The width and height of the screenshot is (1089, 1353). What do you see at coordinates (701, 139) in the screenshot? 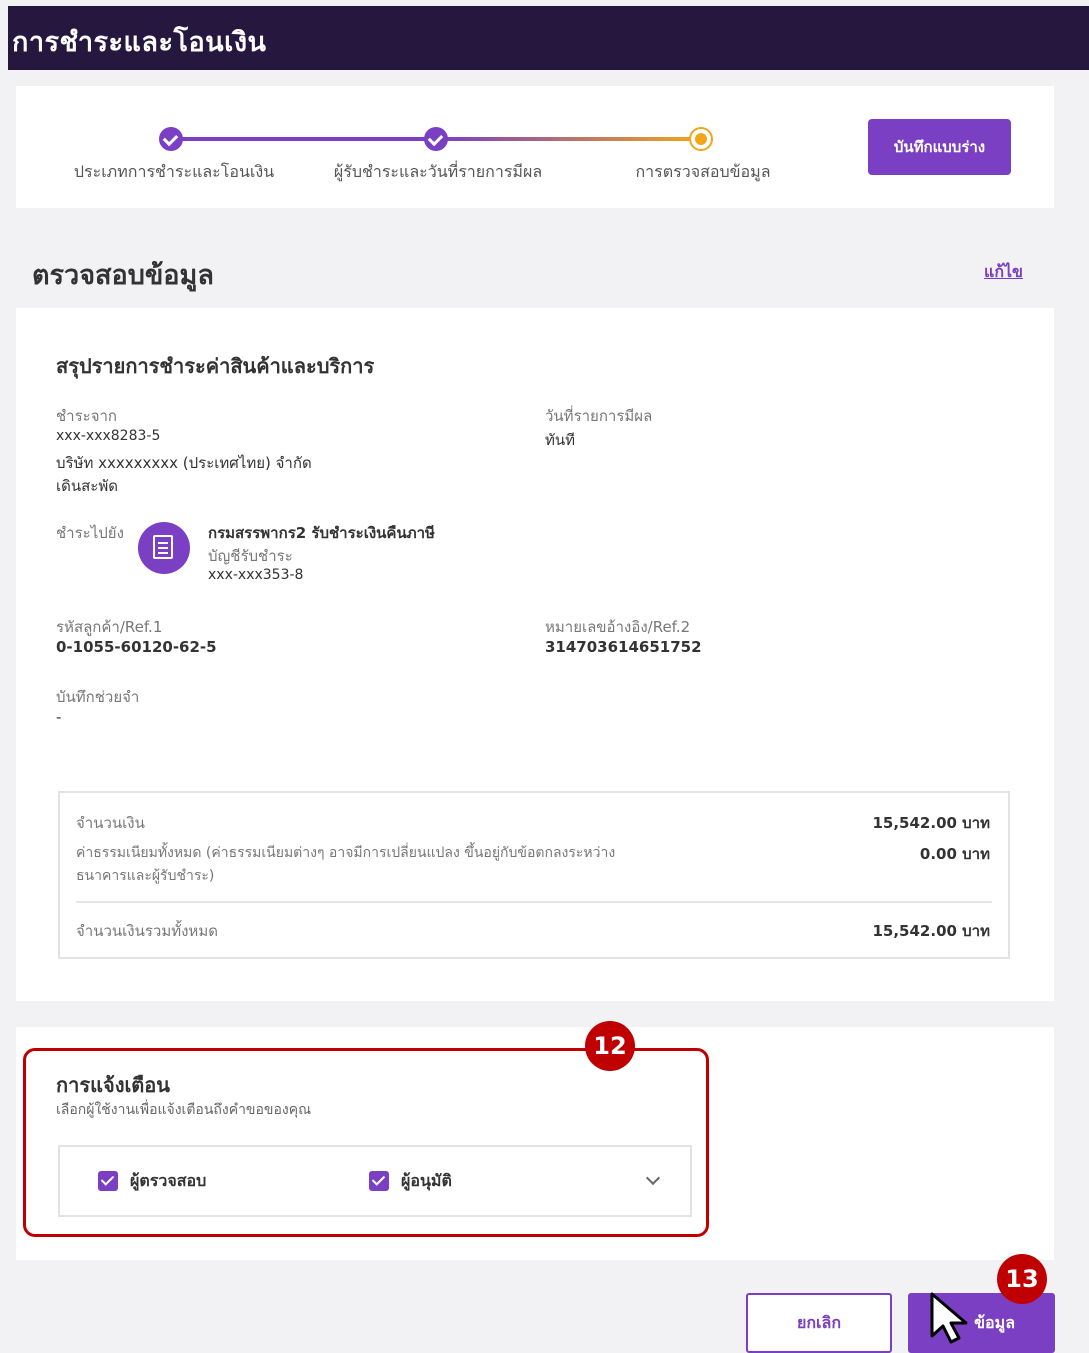
I see `step-3-current-icon` at bounding box center [701, 139].